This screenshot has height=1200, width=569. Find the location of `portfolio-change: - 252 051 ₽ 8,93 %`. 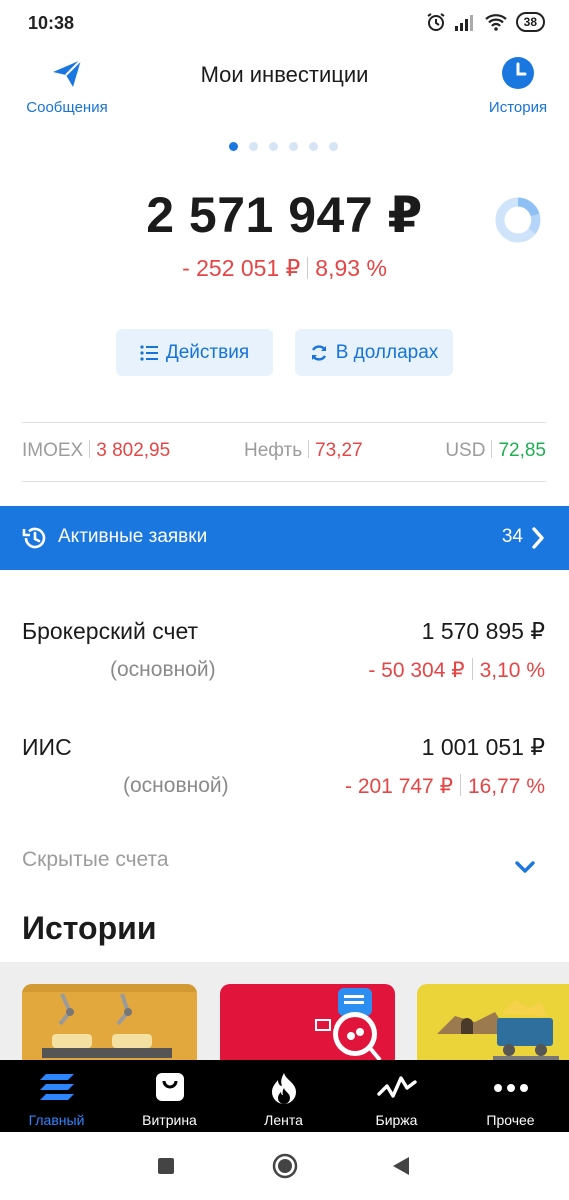

portfolio-change: - 252 051 ₽ 8,93 % is located at coordinates (284, 268).